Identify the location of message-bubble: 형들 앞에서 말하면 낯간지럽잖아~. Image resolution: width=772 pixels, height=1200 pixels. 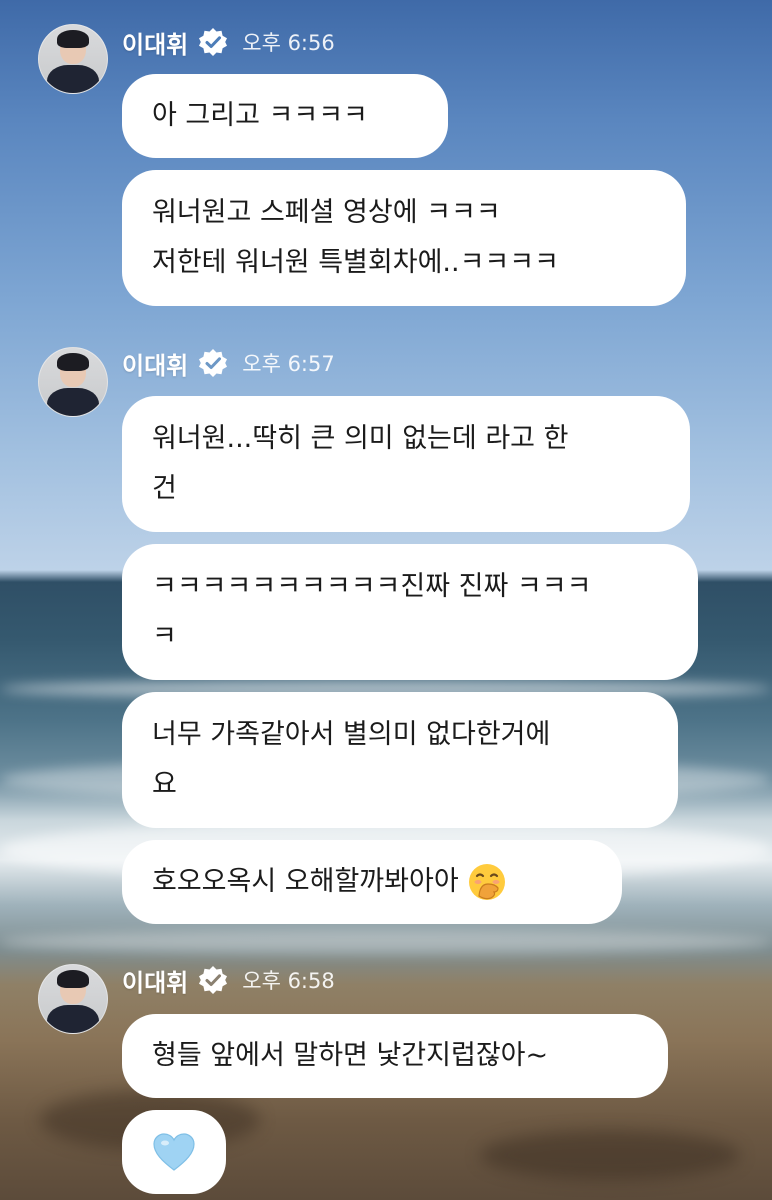
(395, 1056).